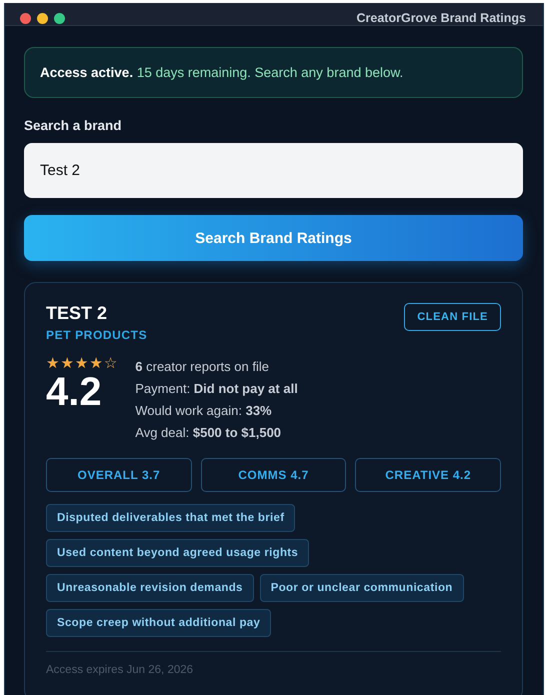  What do you see at coordinates (120, 670) in the screenshot?
I see `expiry-note: Access expires Jun 26, 2026` at bounding box center [120, 670].